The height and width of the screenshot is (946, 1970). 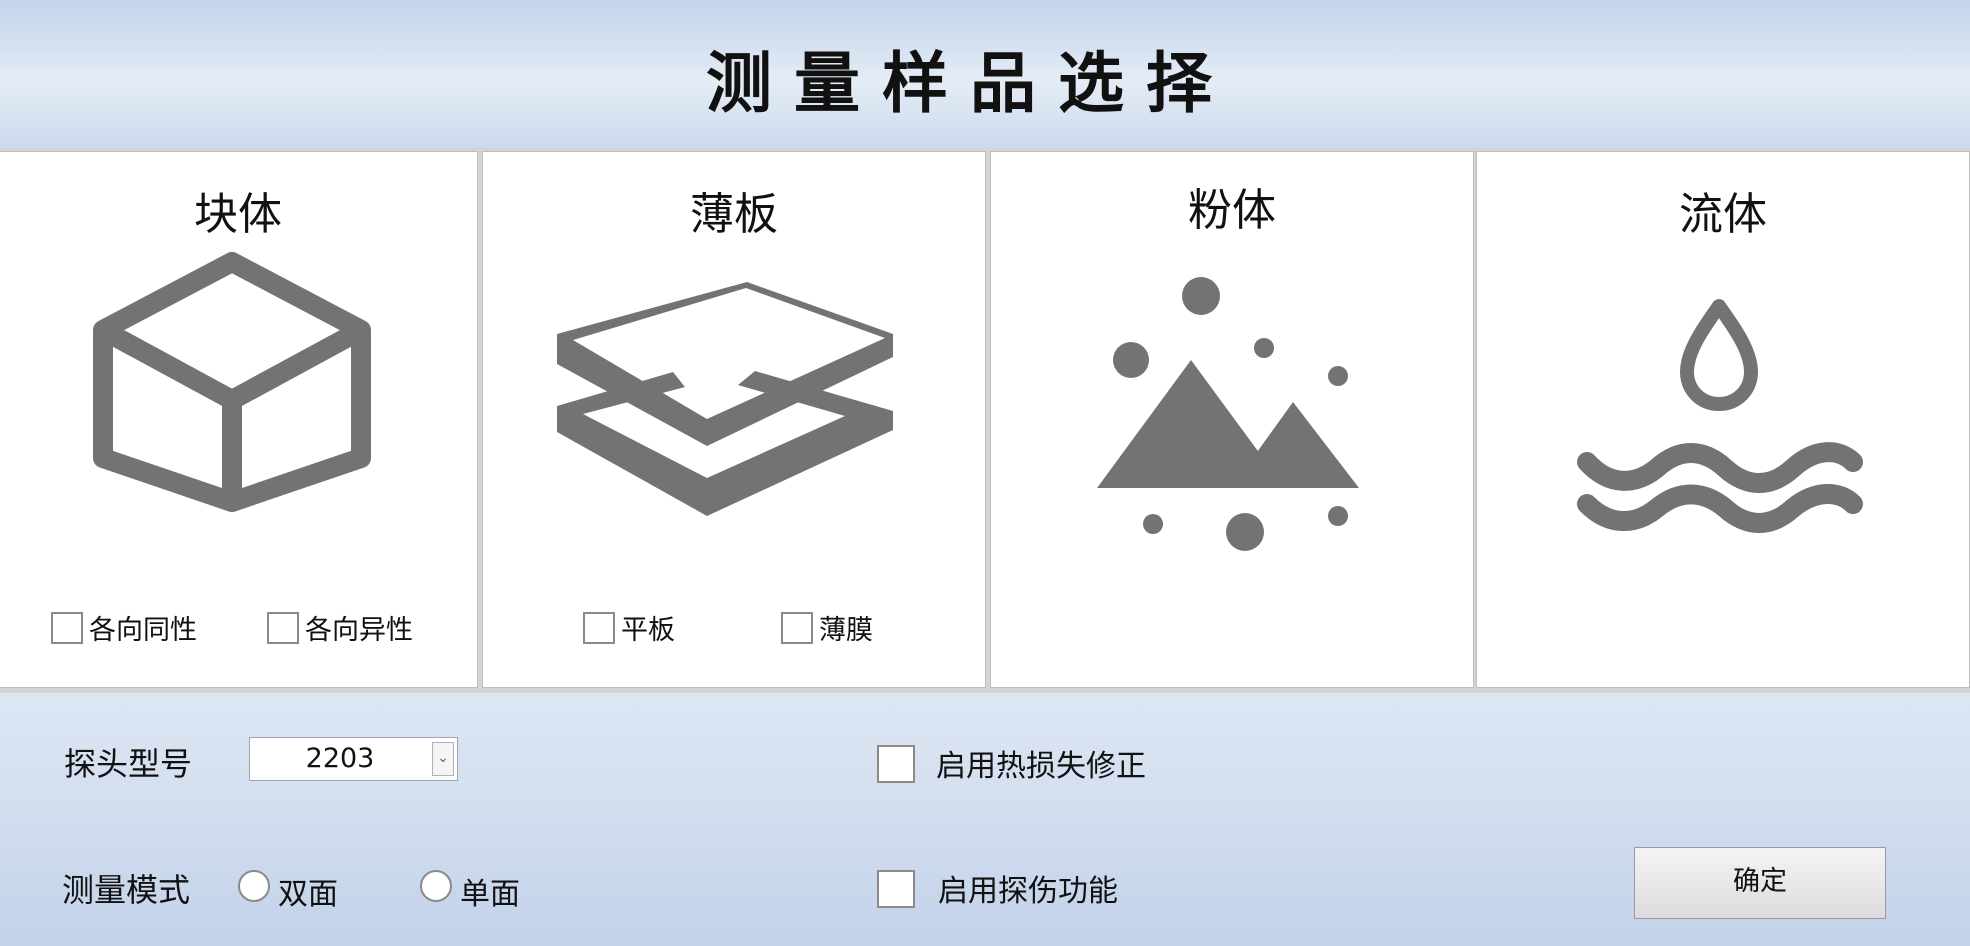 I want to click on panel-sheet: 薄板 平板 薄膜, so click(x=734, y=419).